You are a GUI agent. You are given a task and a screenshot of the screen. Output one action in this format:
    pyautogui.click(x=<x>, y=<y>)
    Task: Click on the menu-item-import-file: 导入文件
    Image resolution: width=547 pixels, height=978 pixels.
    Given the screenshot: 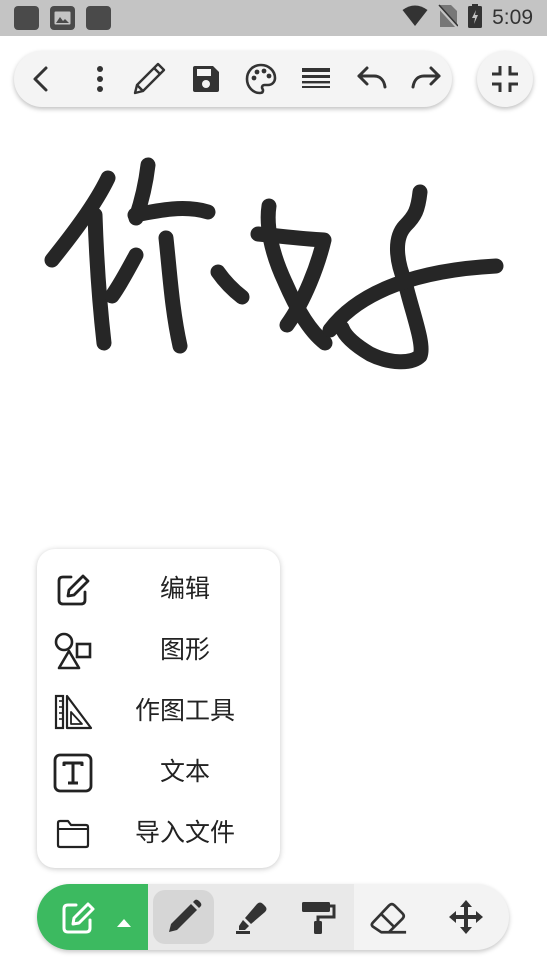 What is the action you would take?
    pyautogui.click(x=158, y=832)
    